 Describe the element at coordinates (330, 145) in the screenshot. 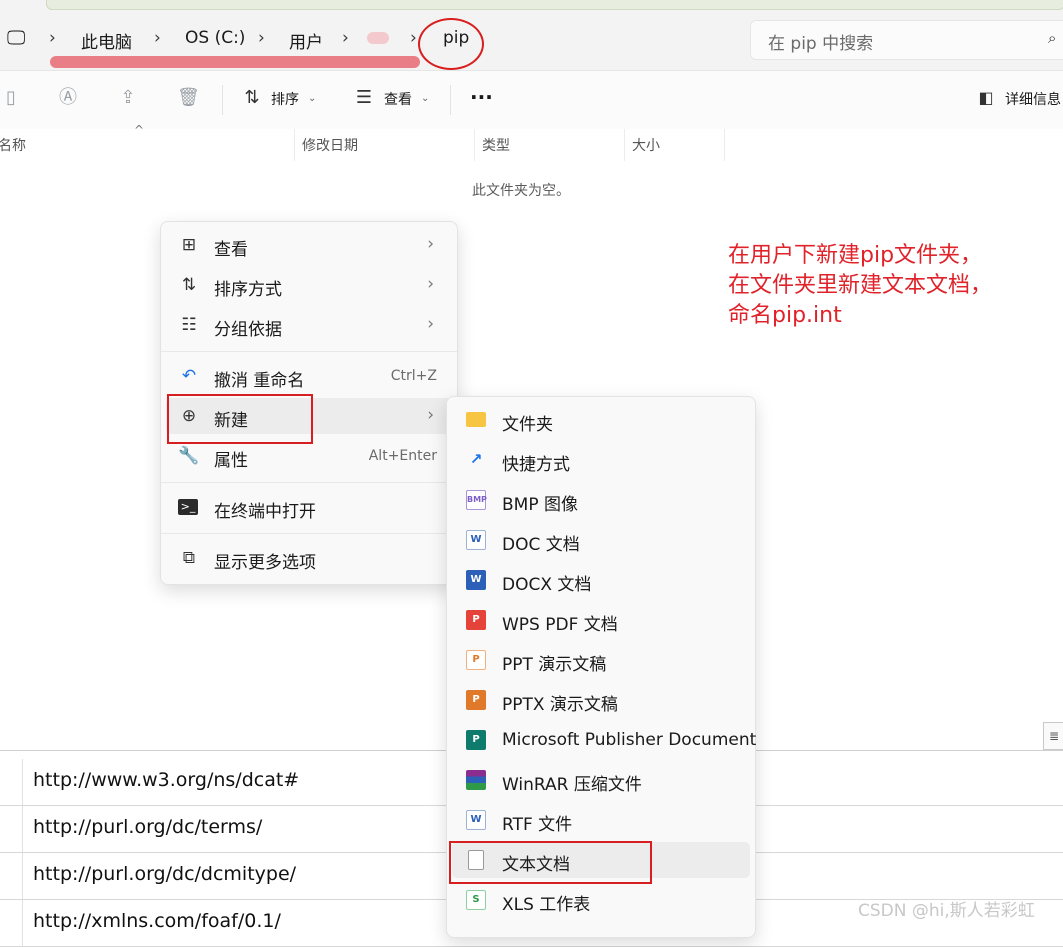

I see `column-modified: 修改日期` at that location.